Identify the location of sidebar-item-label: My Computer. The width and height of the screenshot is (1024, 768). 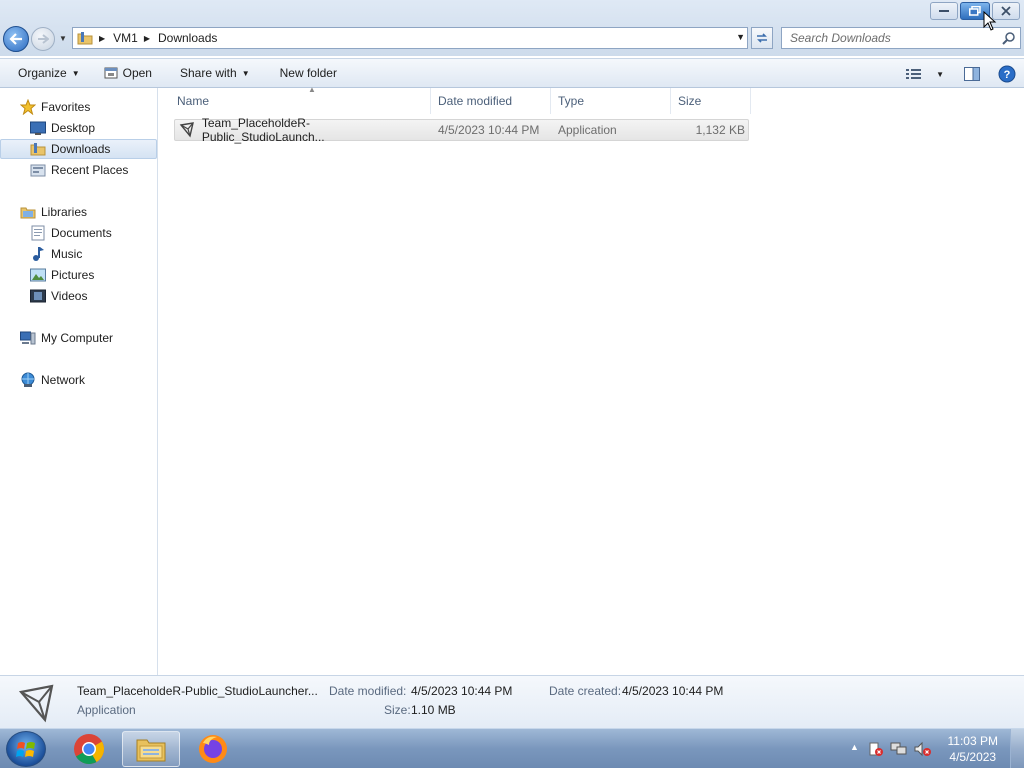
(77, 338).